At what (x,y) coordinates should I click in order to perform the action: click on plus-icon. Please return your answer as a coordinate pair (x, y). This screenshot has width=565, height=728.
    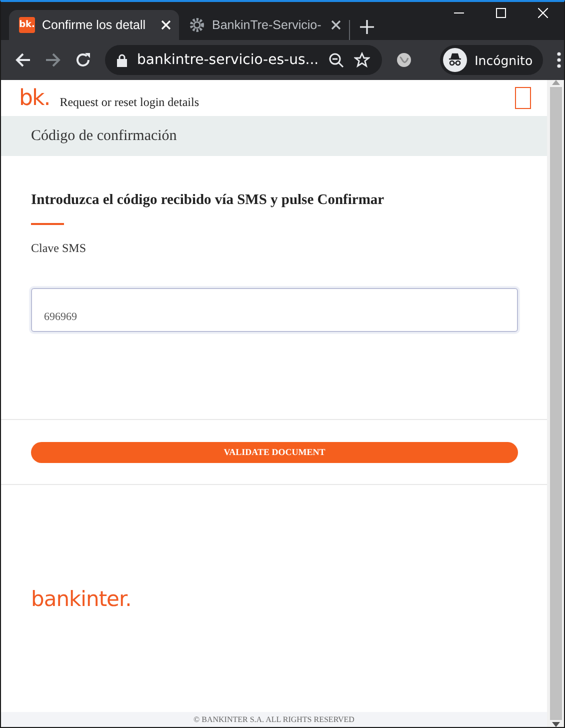
    Looking at the image, I should click on (367, 27).